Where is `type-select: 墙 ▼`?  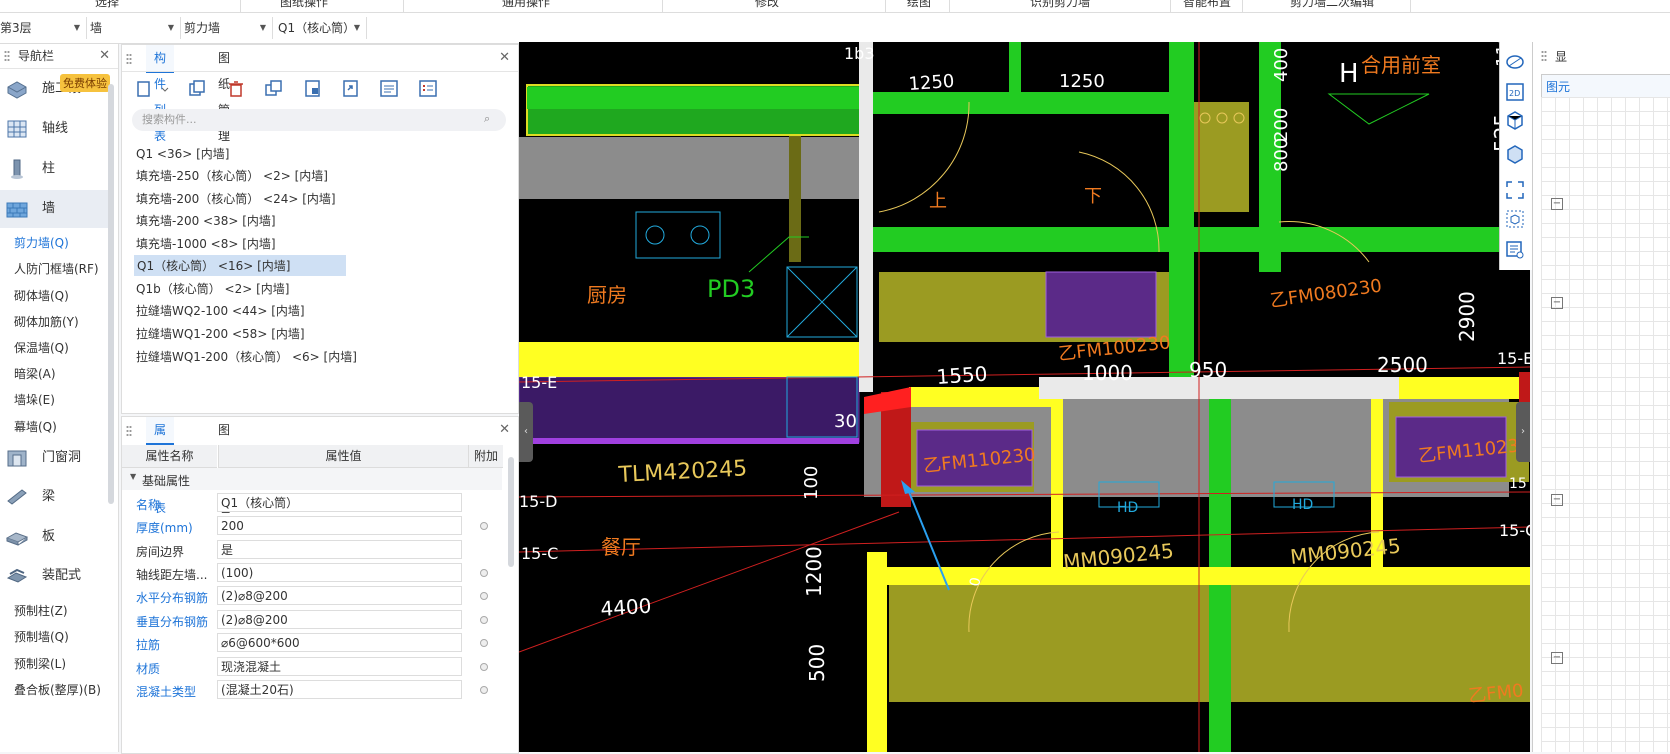
type-select: 墙 ▼ is located at coordinates (135, 28).